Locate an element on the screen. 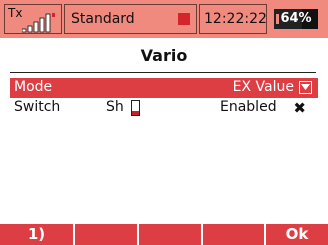 The image size is (328, 245). switch-position-fill is located at coordinates (135, 112).